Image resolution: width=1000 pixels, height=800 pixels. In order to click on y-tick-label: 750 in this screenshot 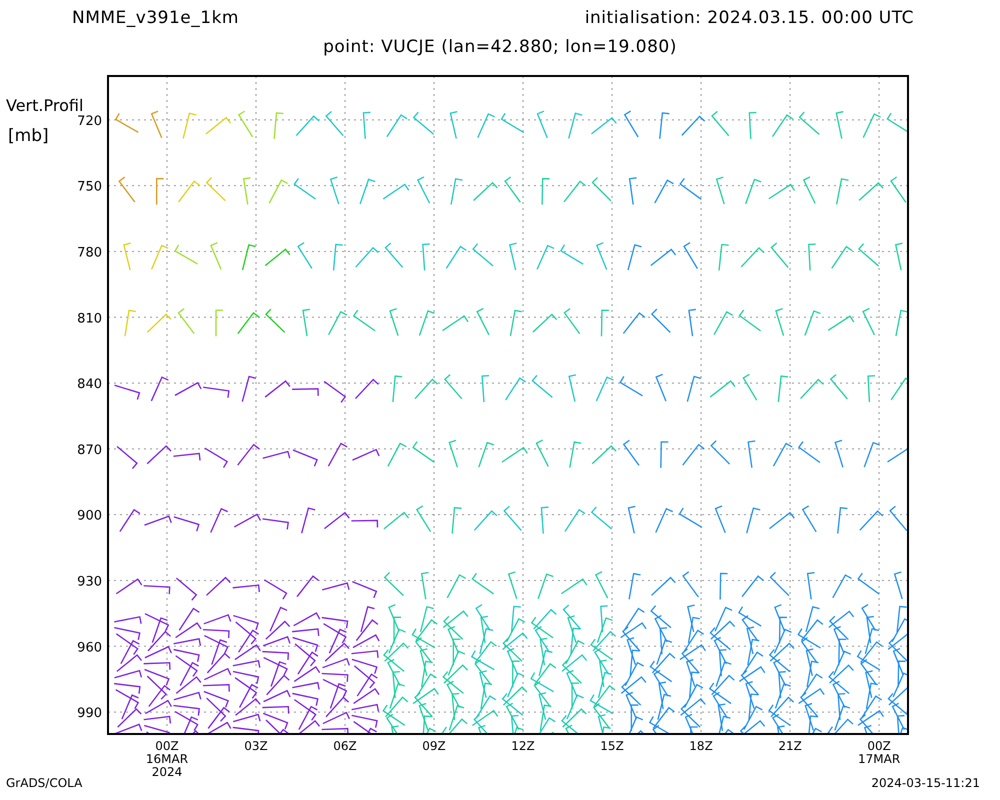, I will do `click(89, 187)`.